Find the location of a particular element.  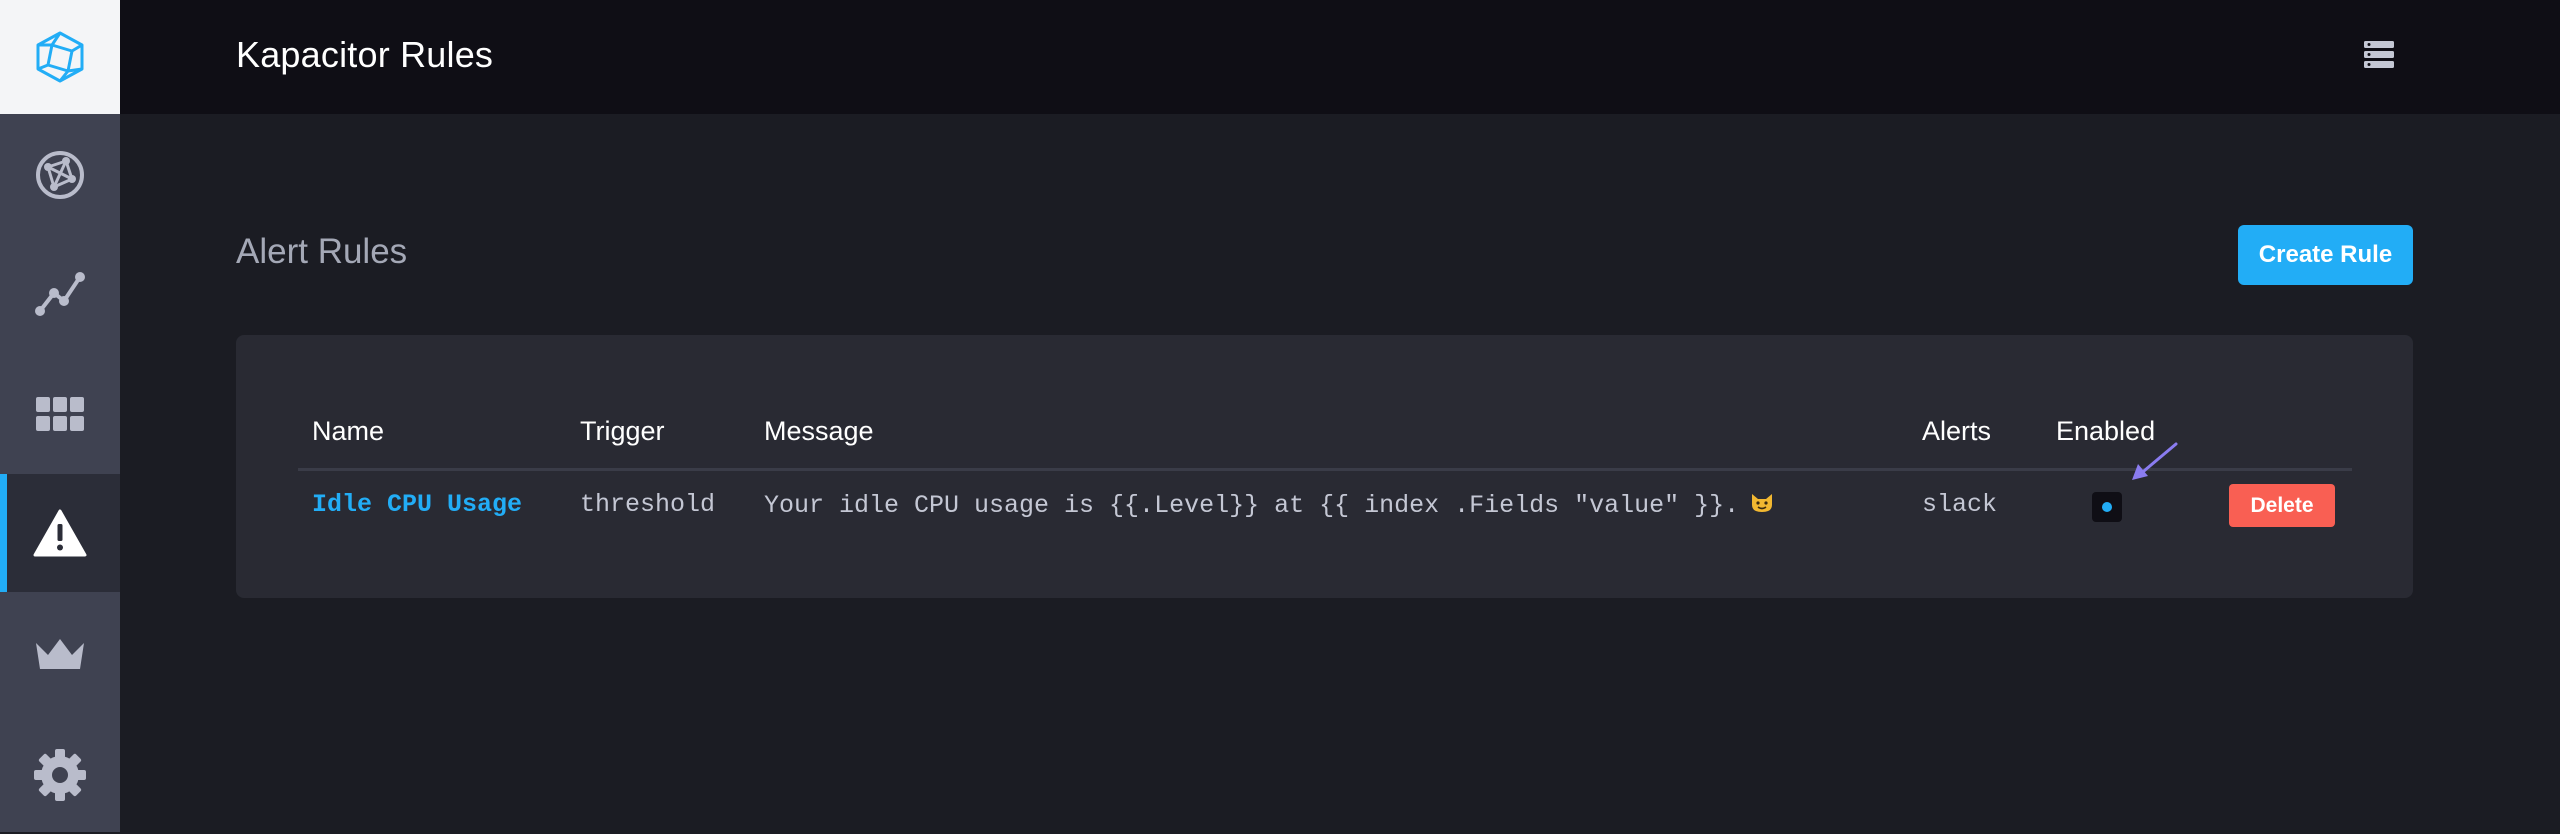

source-selector is located at coordinates (2379, 57).